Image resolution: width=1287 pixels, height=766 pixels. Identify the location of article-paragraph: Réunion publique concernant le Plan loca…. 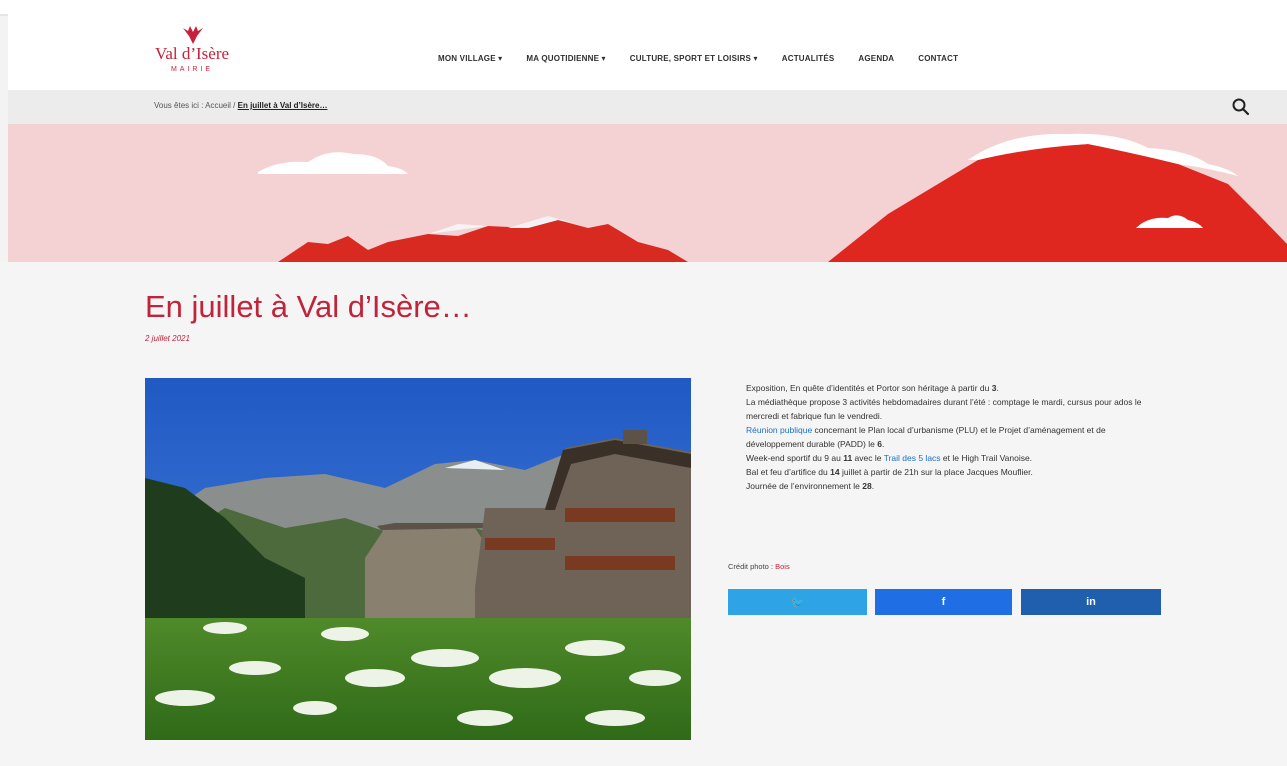
(956, 437).